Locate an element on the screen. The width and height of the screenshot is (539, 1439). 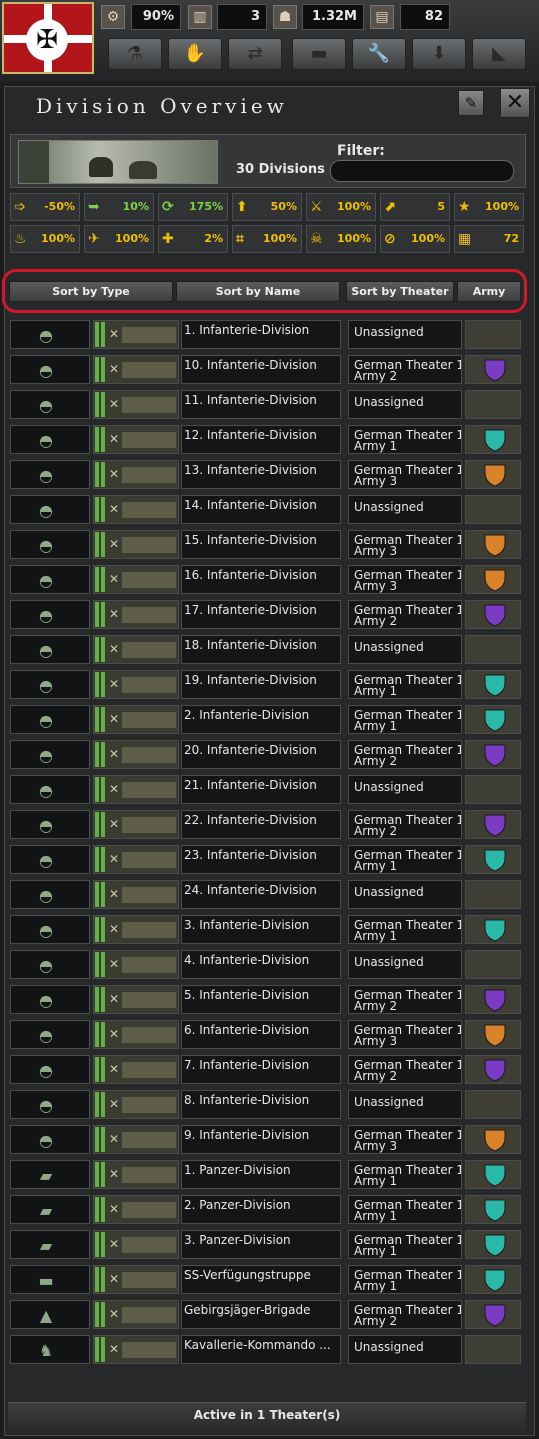
country-flag: ✠ is located at coordinates (48, 38).